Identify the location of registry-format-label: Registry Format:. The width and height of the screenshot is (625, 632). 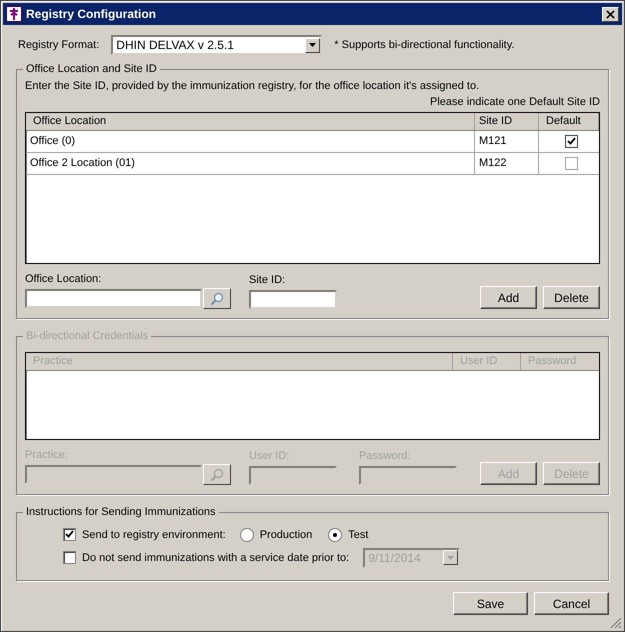
(59, 45).